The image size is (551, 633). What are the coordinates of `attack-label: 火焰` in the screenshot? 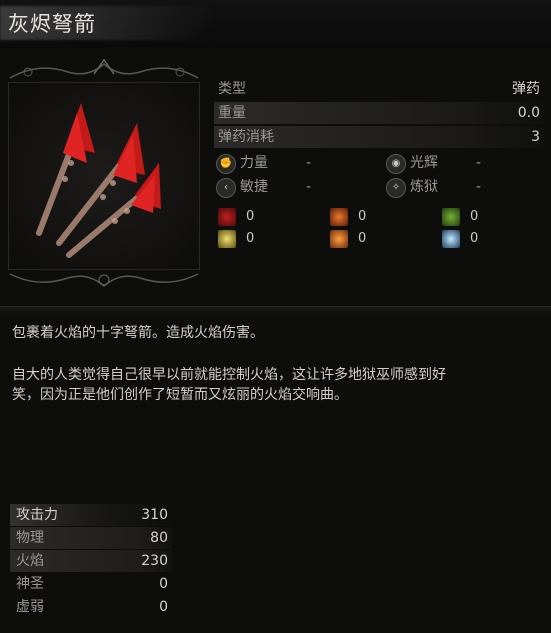 It's located at (30, 561).